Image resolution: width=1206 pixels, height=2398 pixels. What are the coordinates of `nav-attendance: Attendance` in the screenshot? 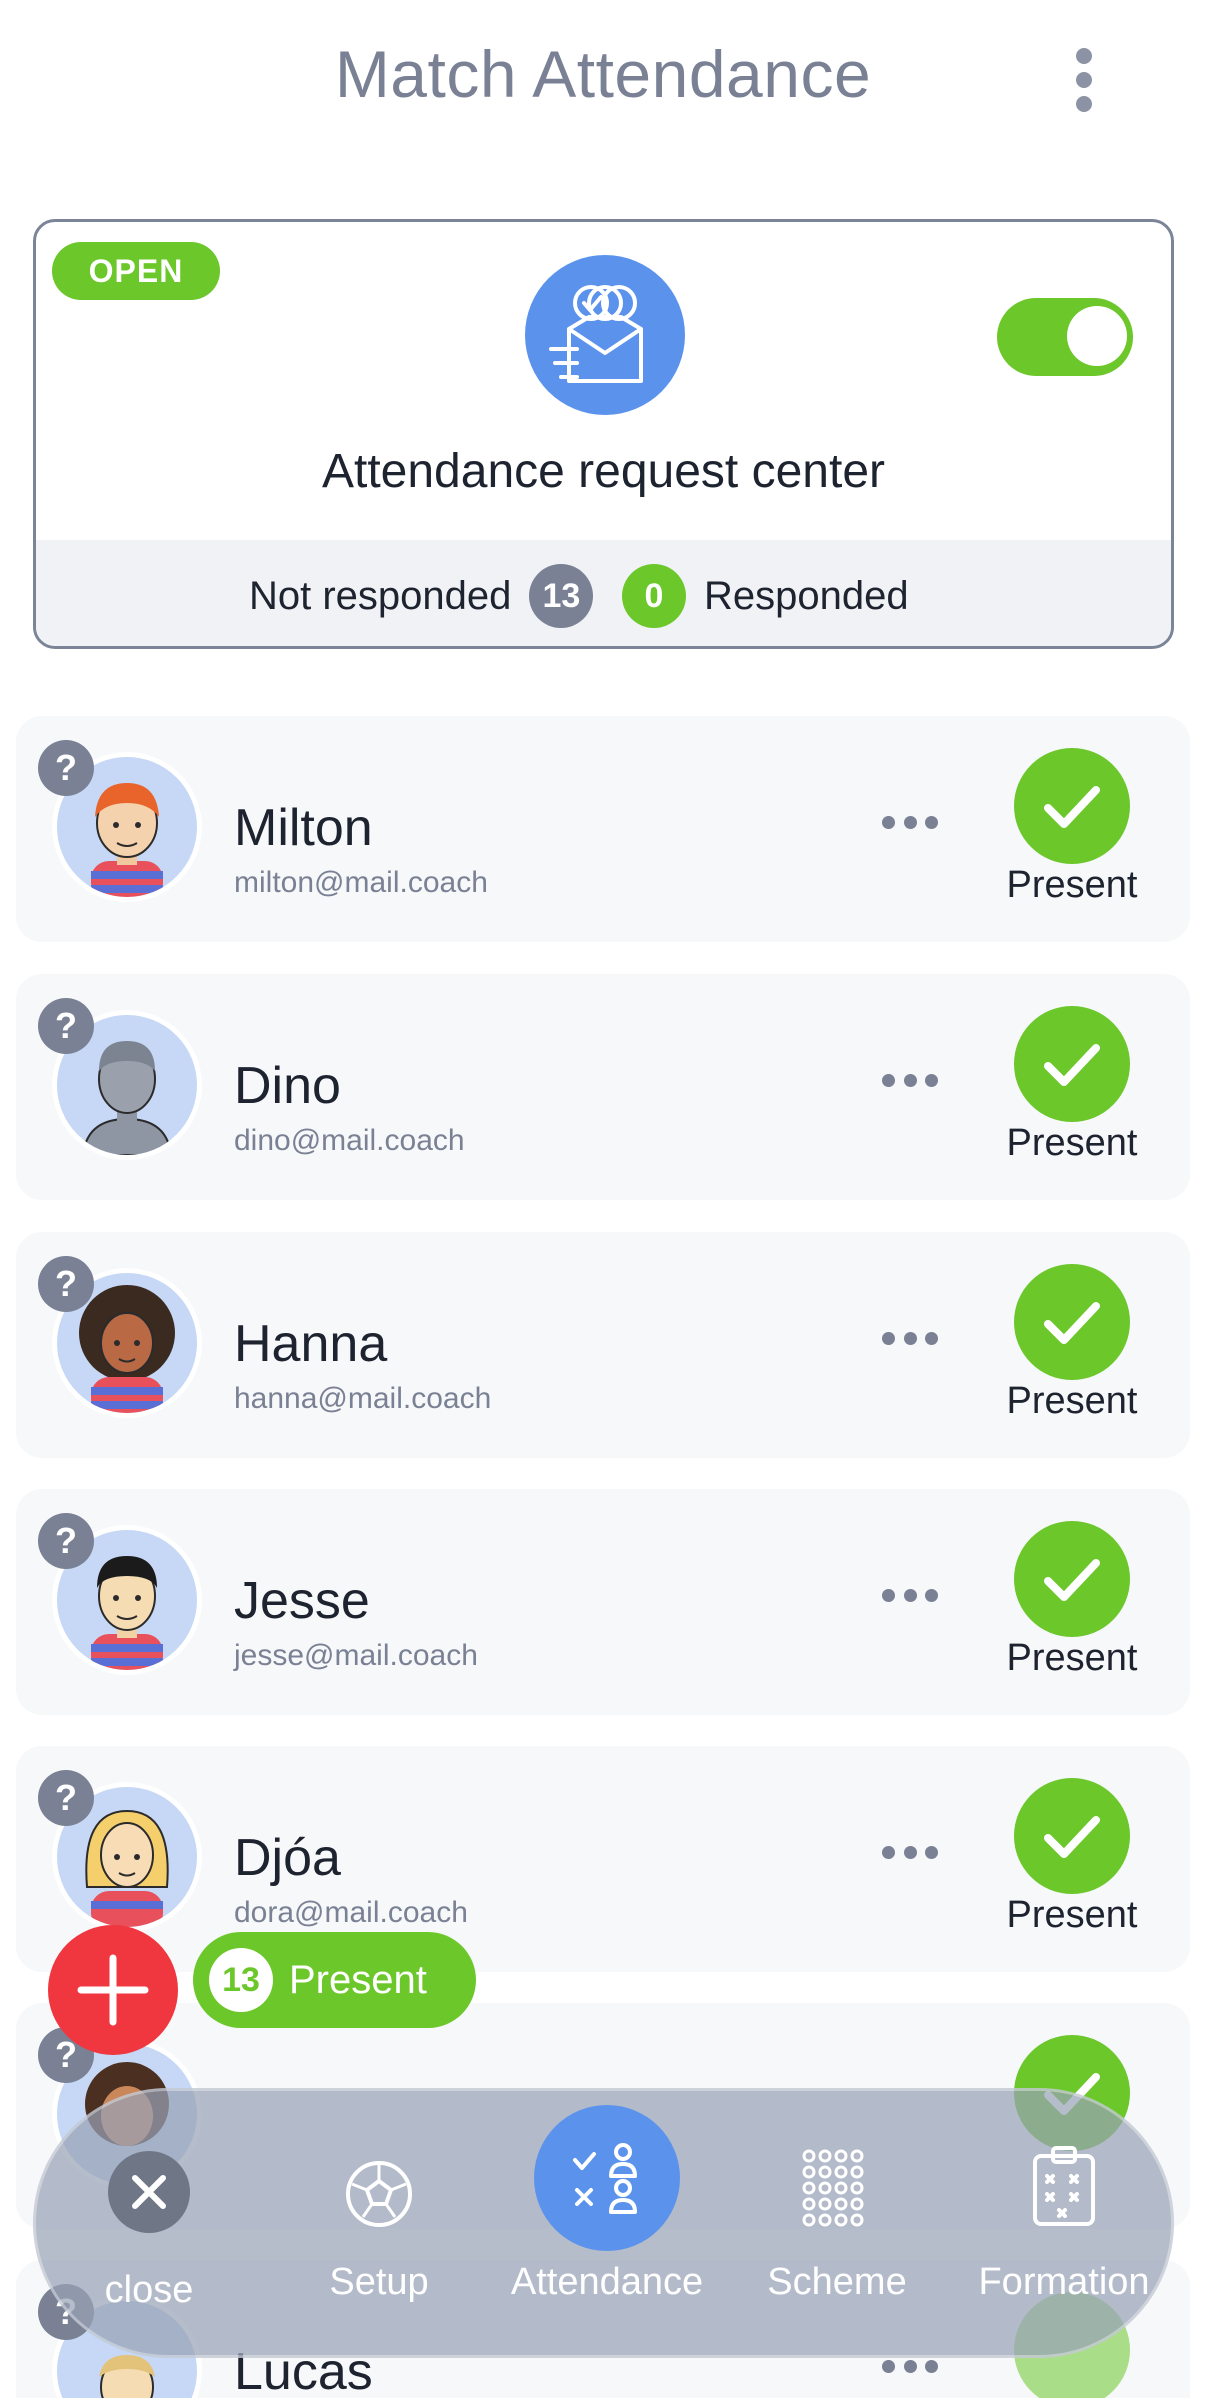 It's located at (607, 2226).